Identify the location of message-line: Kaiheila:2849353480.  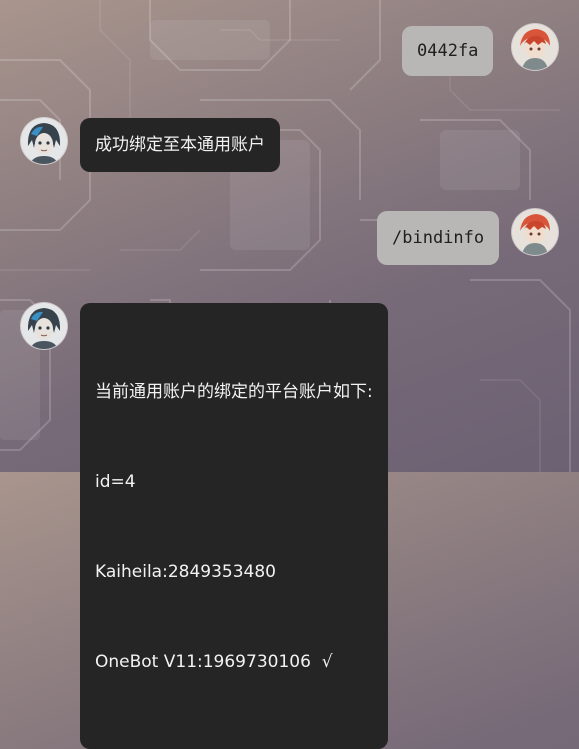
(185, 572).